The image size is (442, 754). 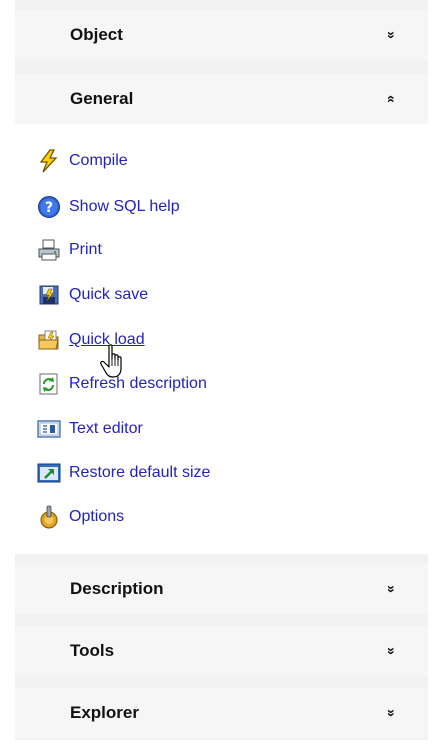 What do you see at coordinates (117, 588) in the screenshot?
I see `group-title-description: Description` at bounding box center [117, 588].